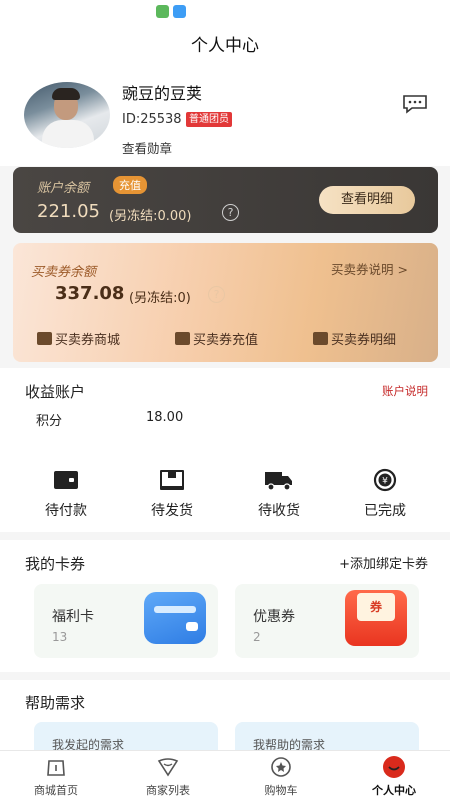 This screenshot has height=800, width=450. I want to click on card-slot, so click(192, 626).